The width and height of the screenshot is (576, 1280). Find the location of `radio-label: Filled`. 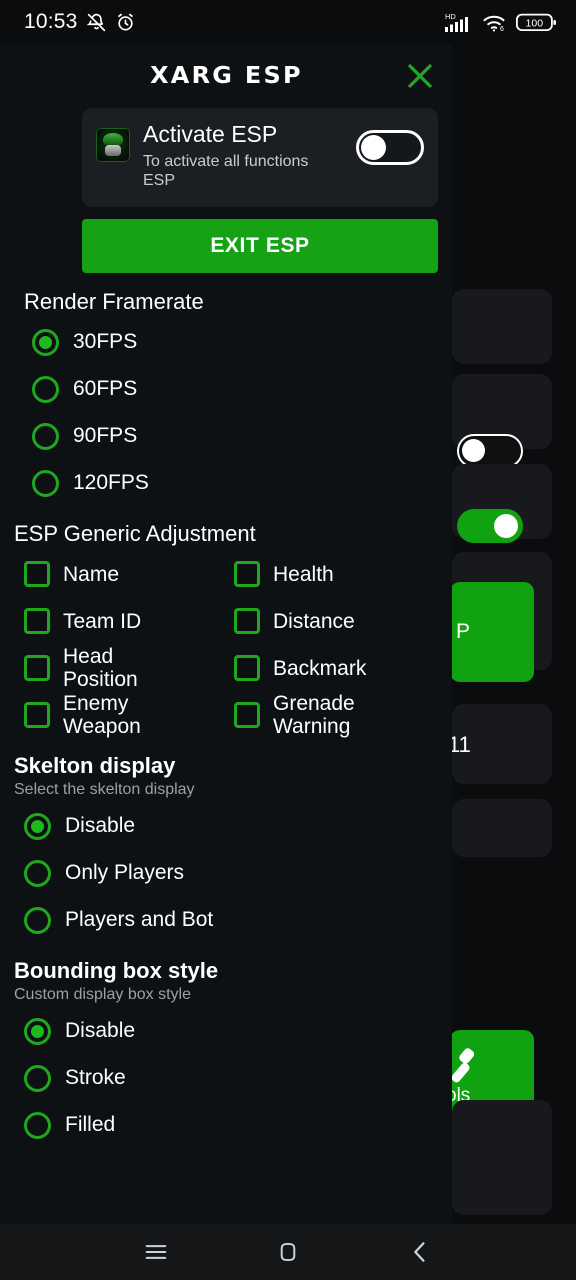

radio-label: Filled is located at coordinates (90, 1125).